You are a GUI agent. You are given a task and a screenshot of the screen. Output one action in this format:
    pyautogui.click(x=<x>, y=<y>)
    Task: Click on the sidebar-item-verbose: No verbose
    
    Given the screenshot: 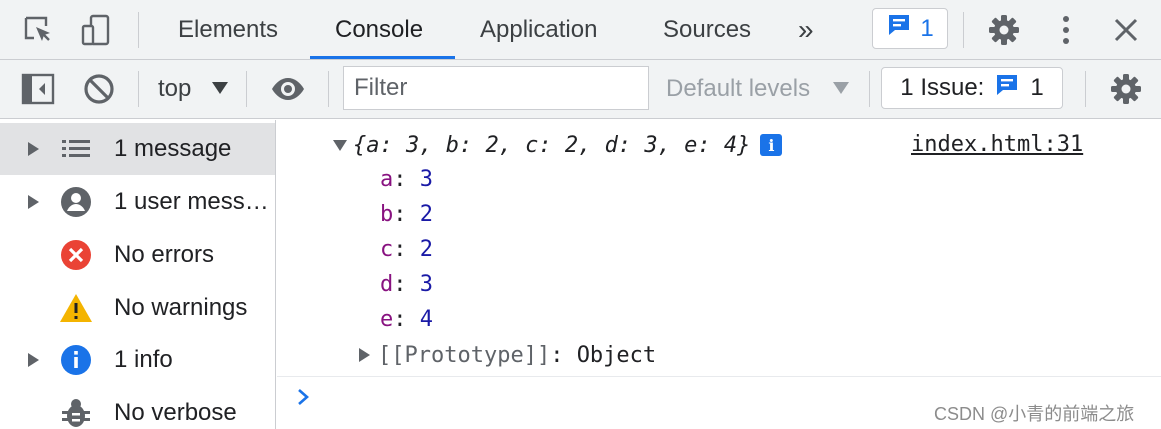 What is the action you would take?
    pyautogui.click(x=137, y=408)
    